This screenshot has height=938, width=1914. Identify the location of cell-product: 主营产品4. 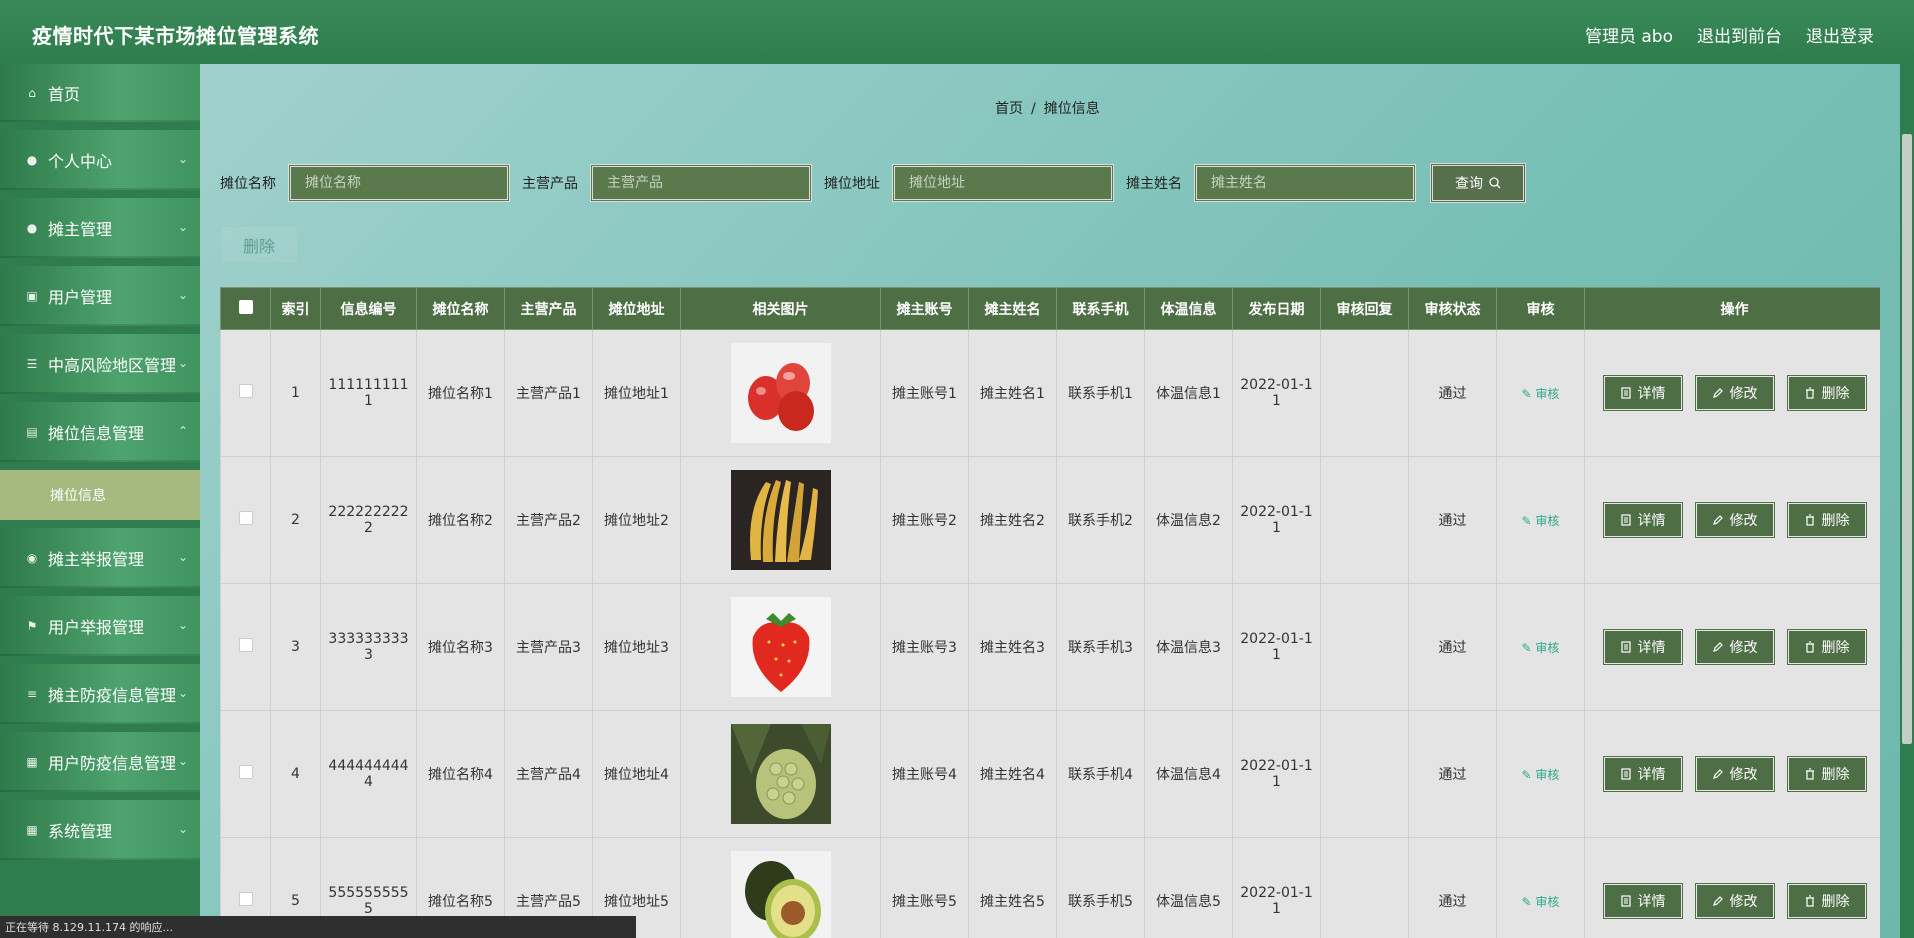
(548, 774).